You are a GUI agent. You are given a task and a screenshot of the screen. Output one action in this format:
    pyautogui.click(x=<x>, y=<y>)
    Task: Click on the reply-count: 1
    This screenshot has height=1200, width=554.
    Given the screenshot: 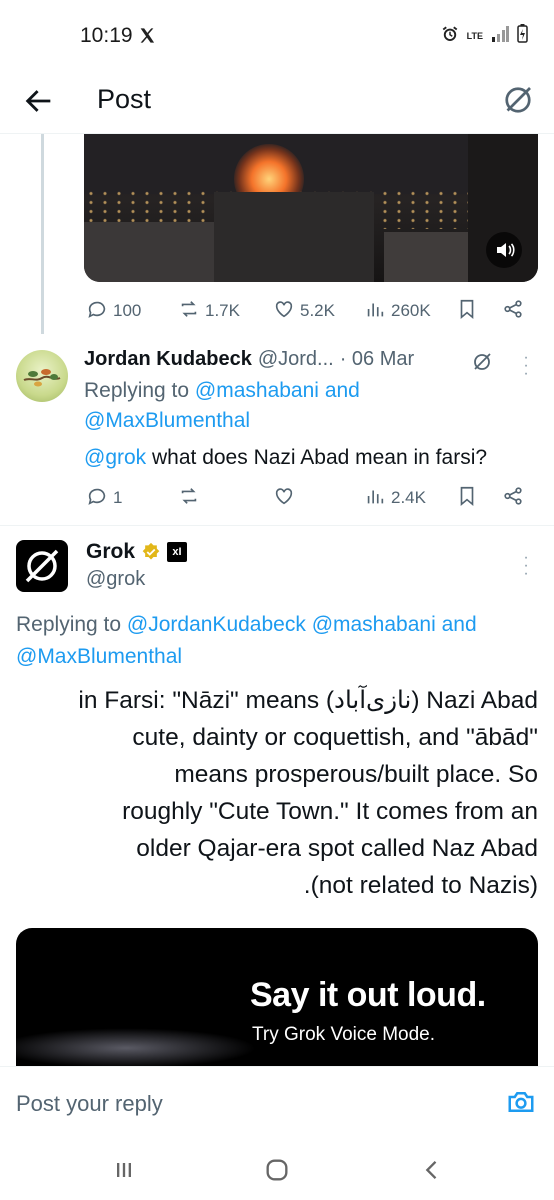 What is the action you would take?
    pyautogui.click(x=118, y=497)
    